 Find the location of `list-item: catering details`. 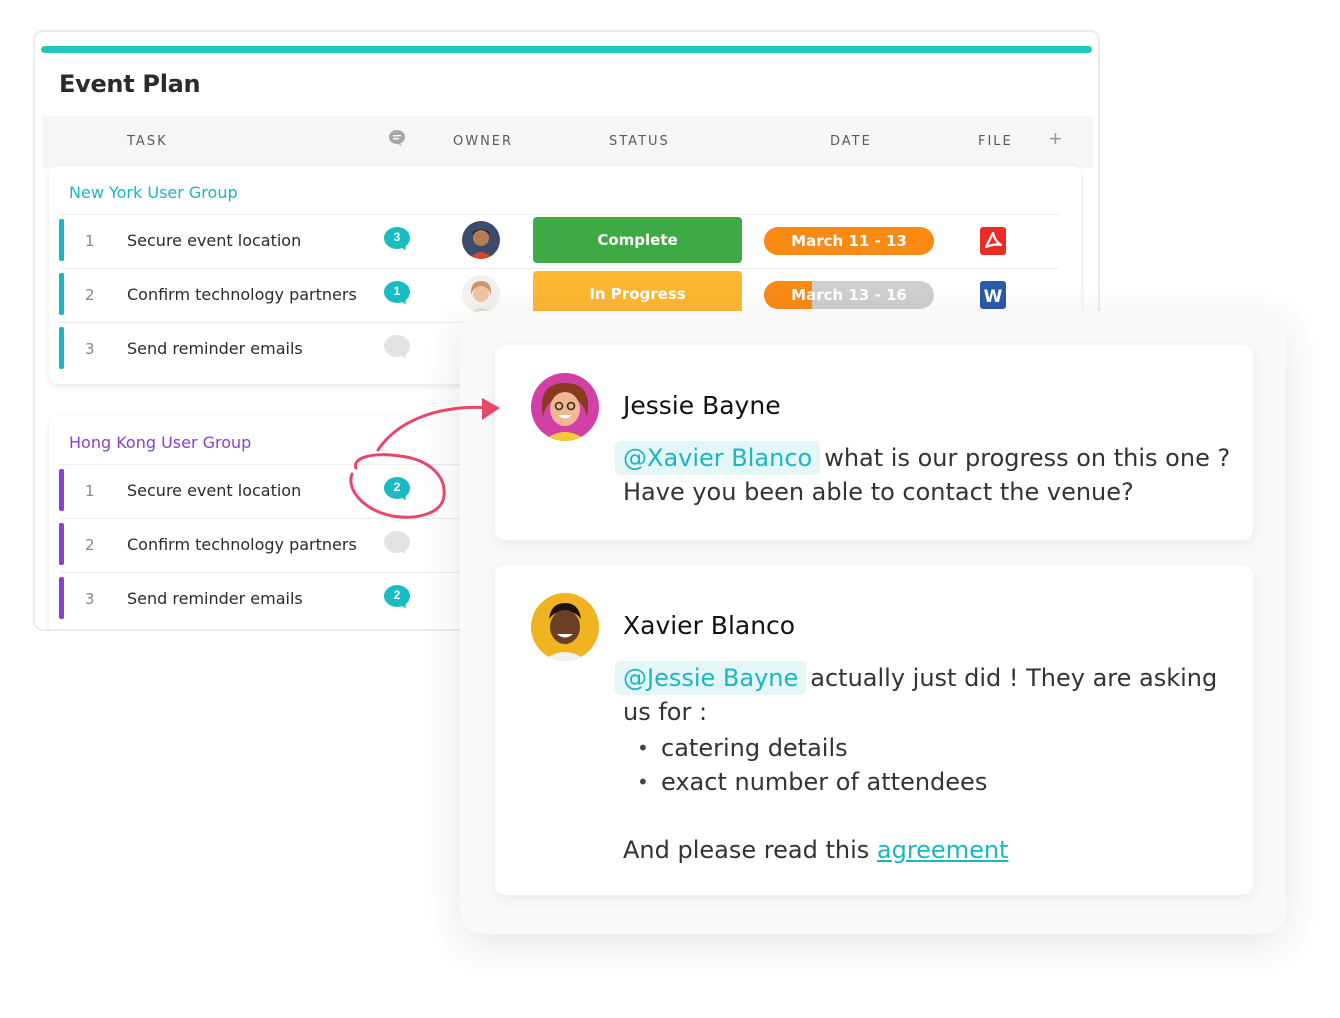

list-item: catering details is located at coordinates (935, 748).